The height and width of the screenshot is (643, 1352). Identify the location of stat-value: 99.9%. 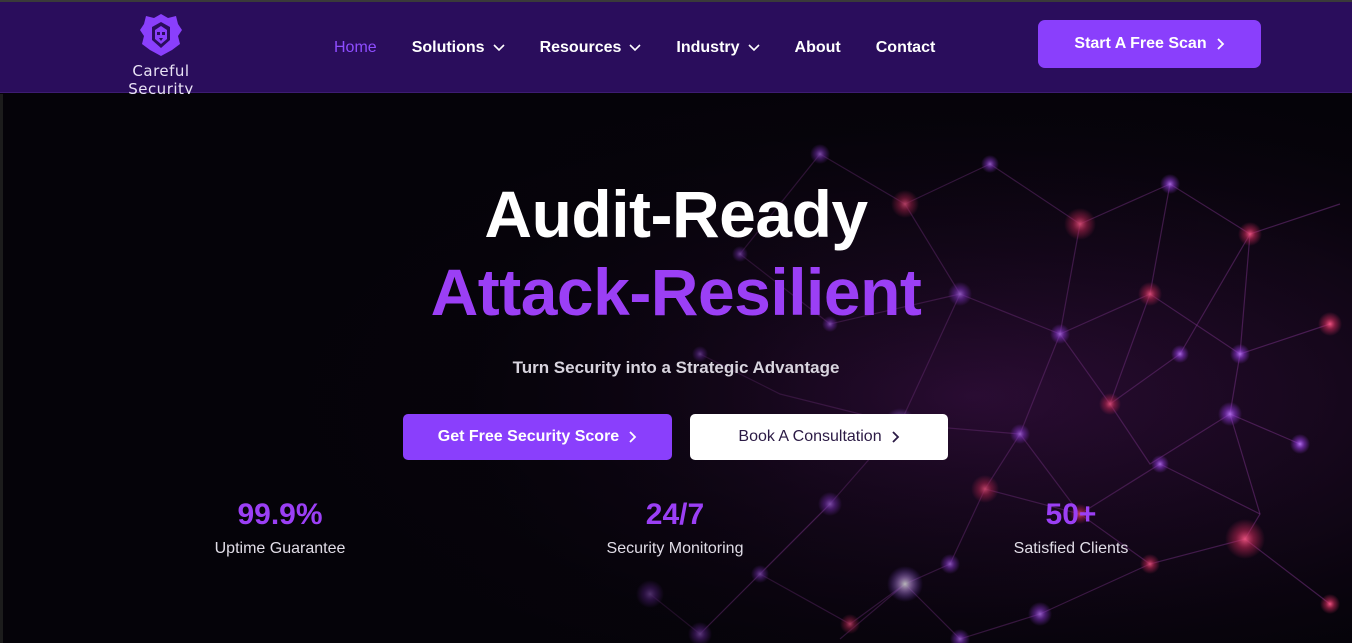
(280, 514).